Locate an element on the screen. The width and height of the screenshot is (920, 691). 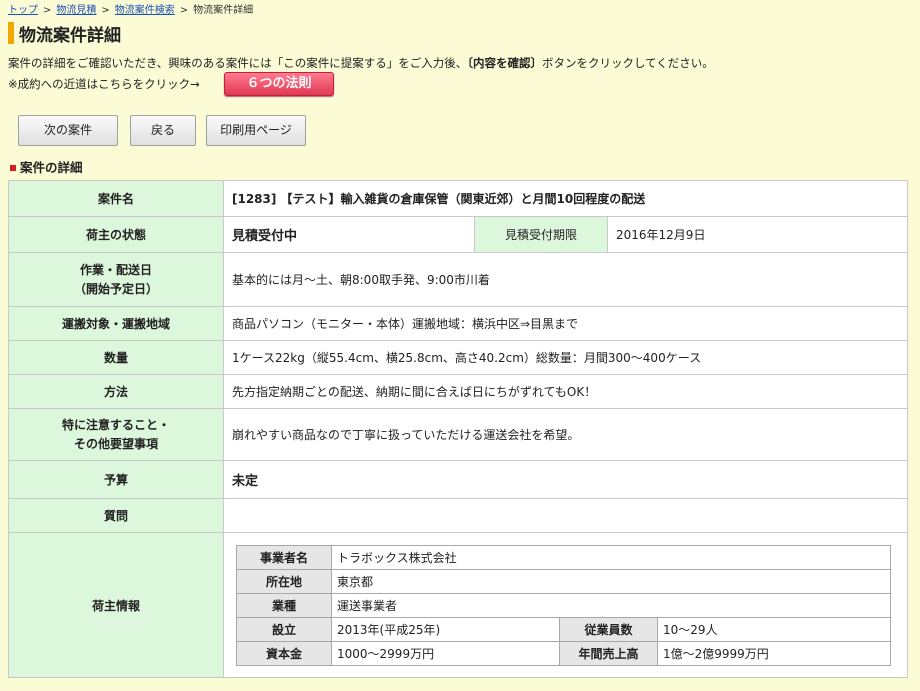
founded-label: 設立 is located at coordinates (284, 629).